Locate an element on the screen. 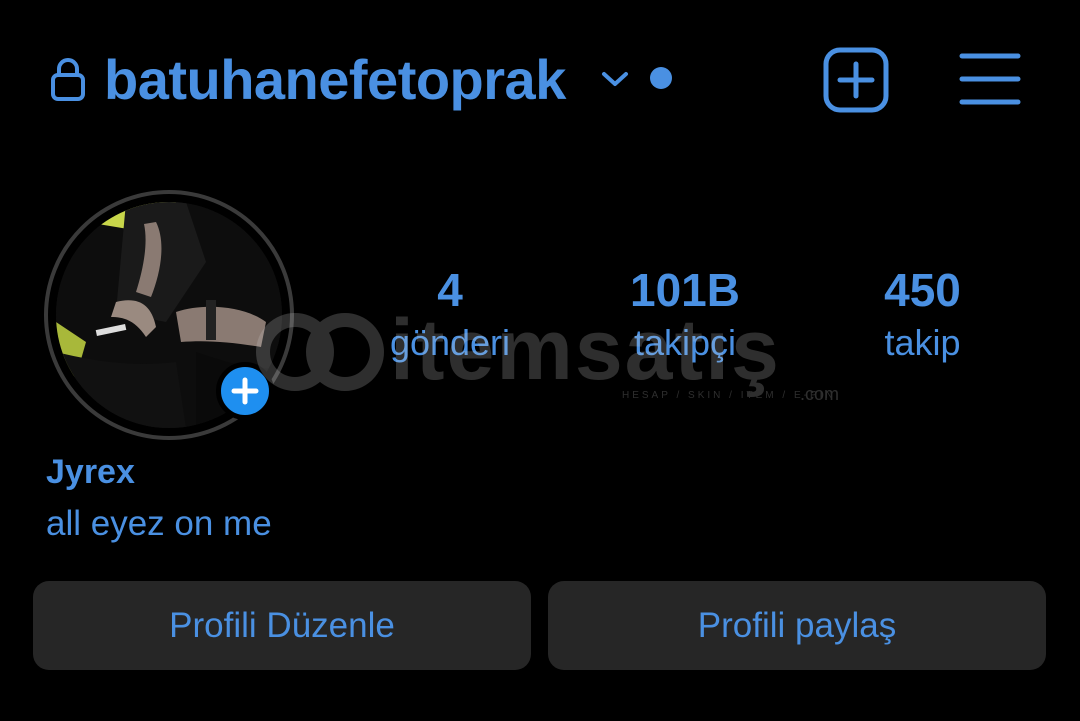  posts-label: gönderi is located at coordinates (450, 342).